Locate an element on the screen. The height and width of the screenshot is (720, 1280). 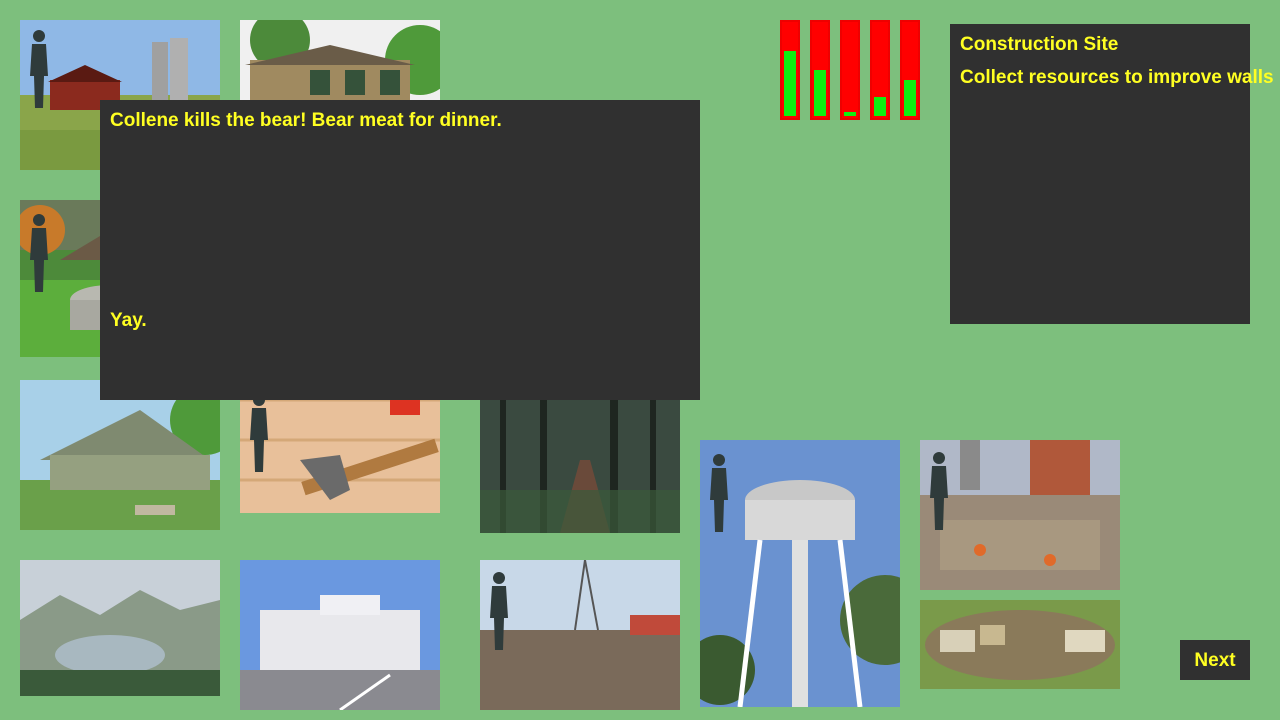
location-tile-forest is located at coordinates (580, 456).